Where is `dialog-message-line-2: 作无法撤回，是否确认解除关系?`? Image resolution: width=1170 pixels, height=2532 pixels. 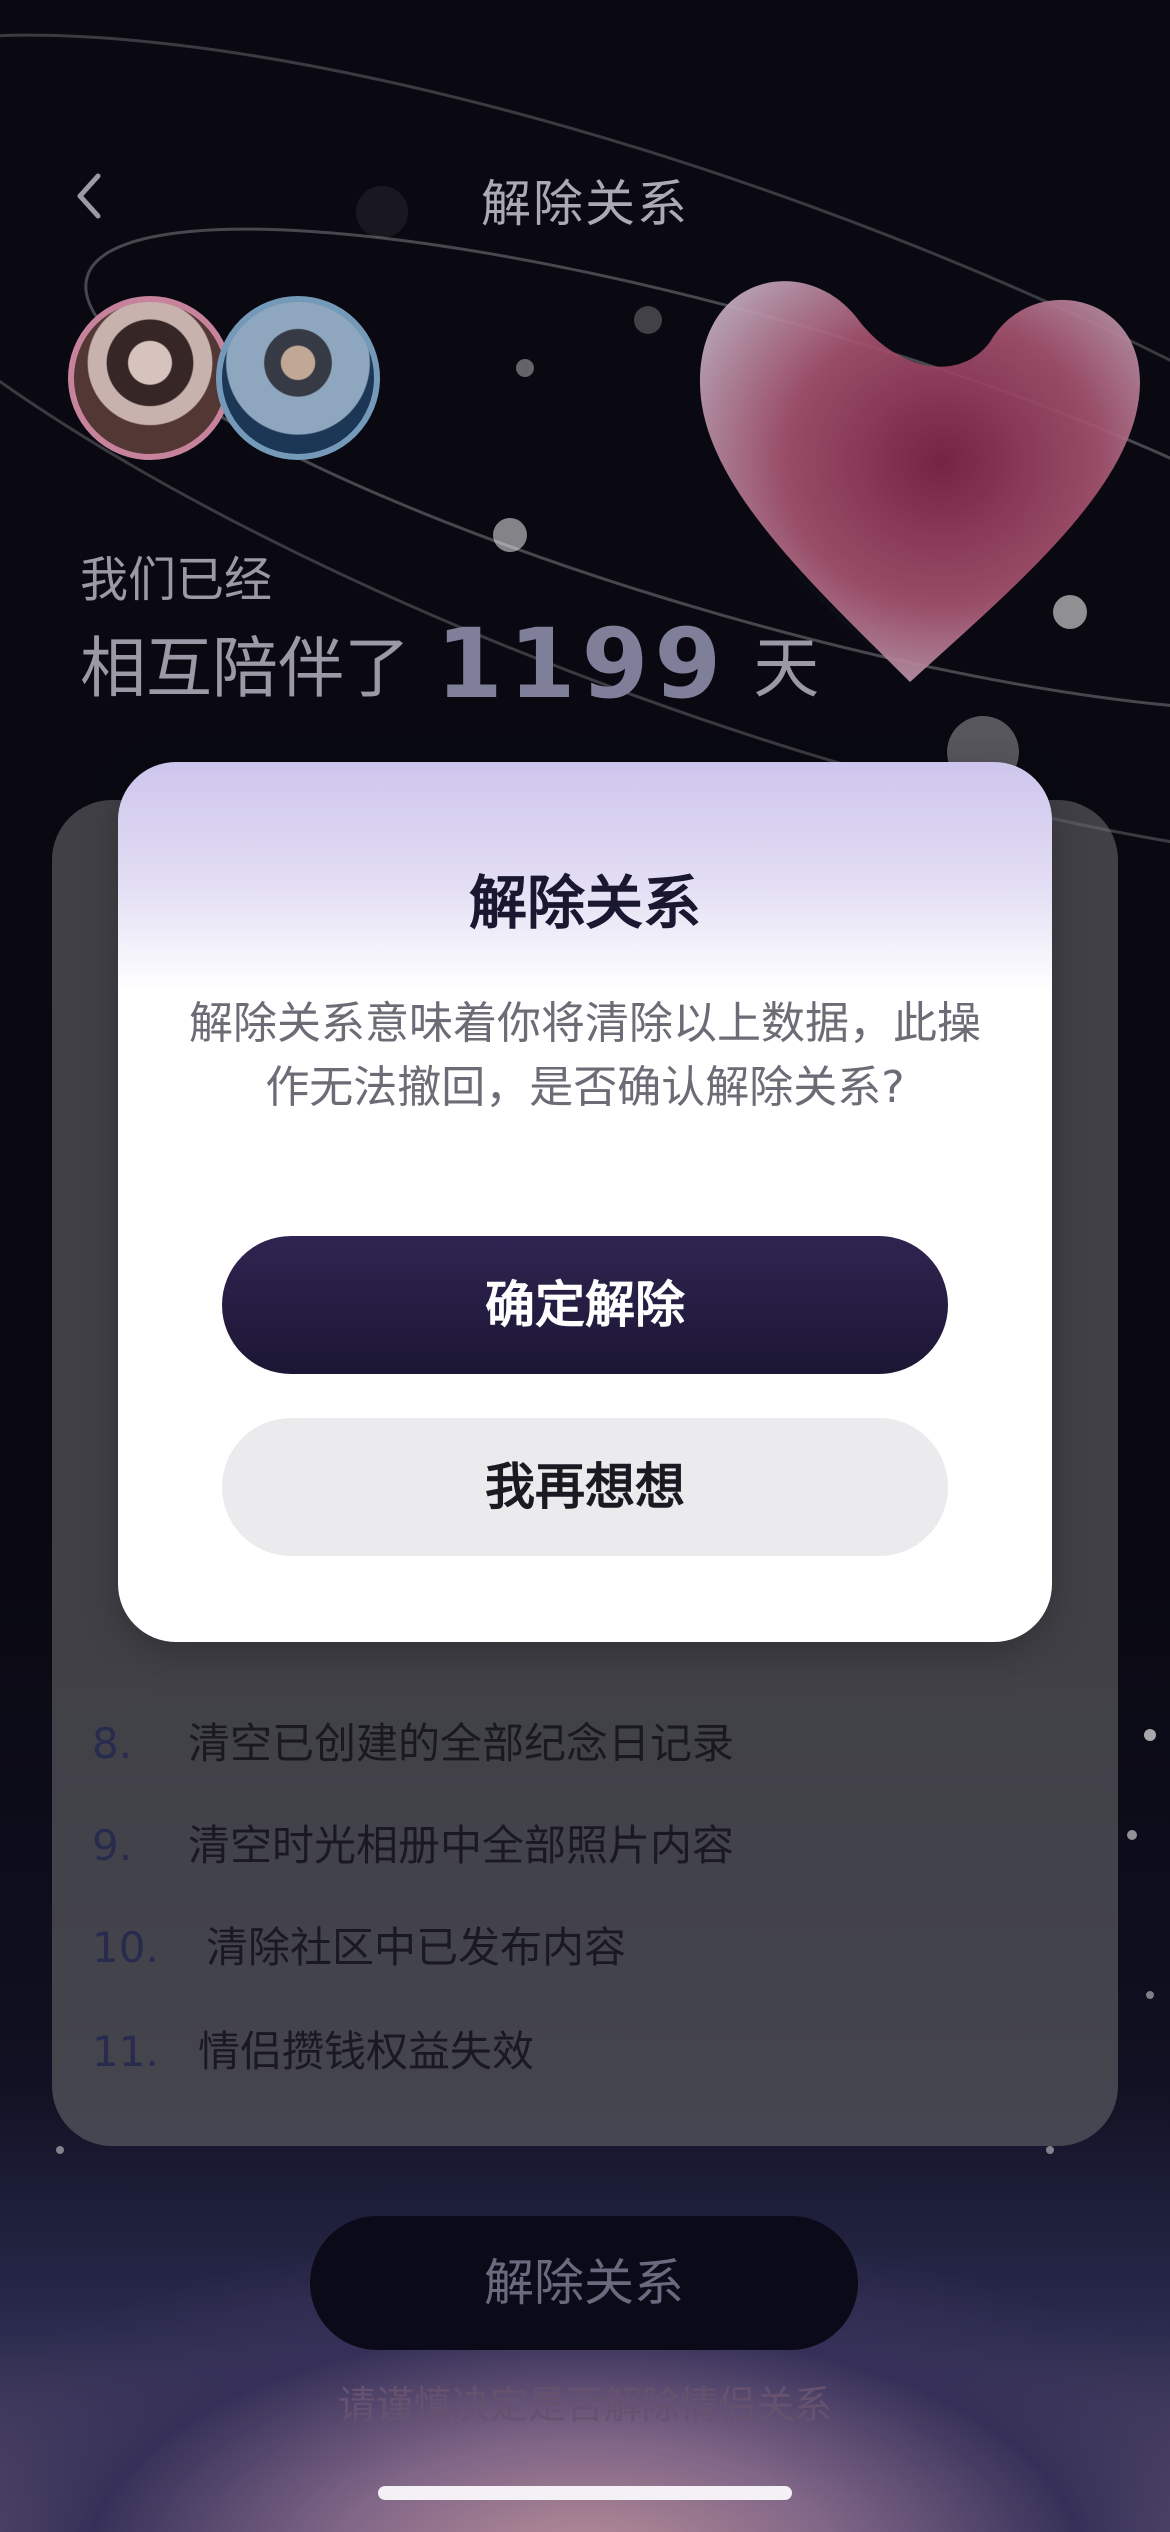 dialog-message-line-2: 作无法撤回，是否确认解除关系? is located at coordinates (585, 1087).